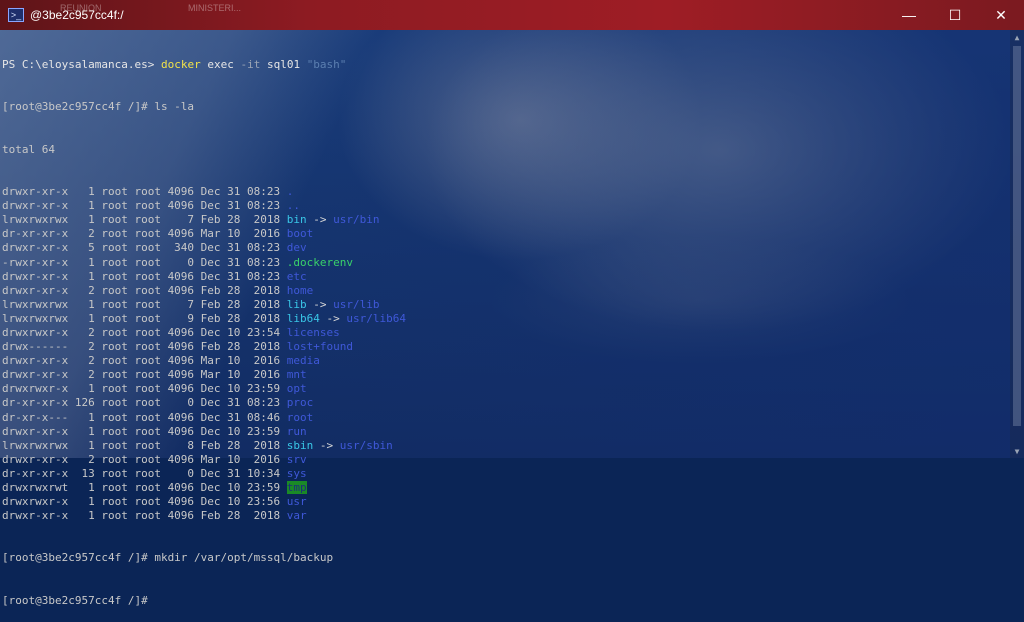 The image size is (1024, 622). What do you see at coordinates (250, 65) in the screenshot?
I see `cmd-flag: -it` at bounding box center [250, 65].